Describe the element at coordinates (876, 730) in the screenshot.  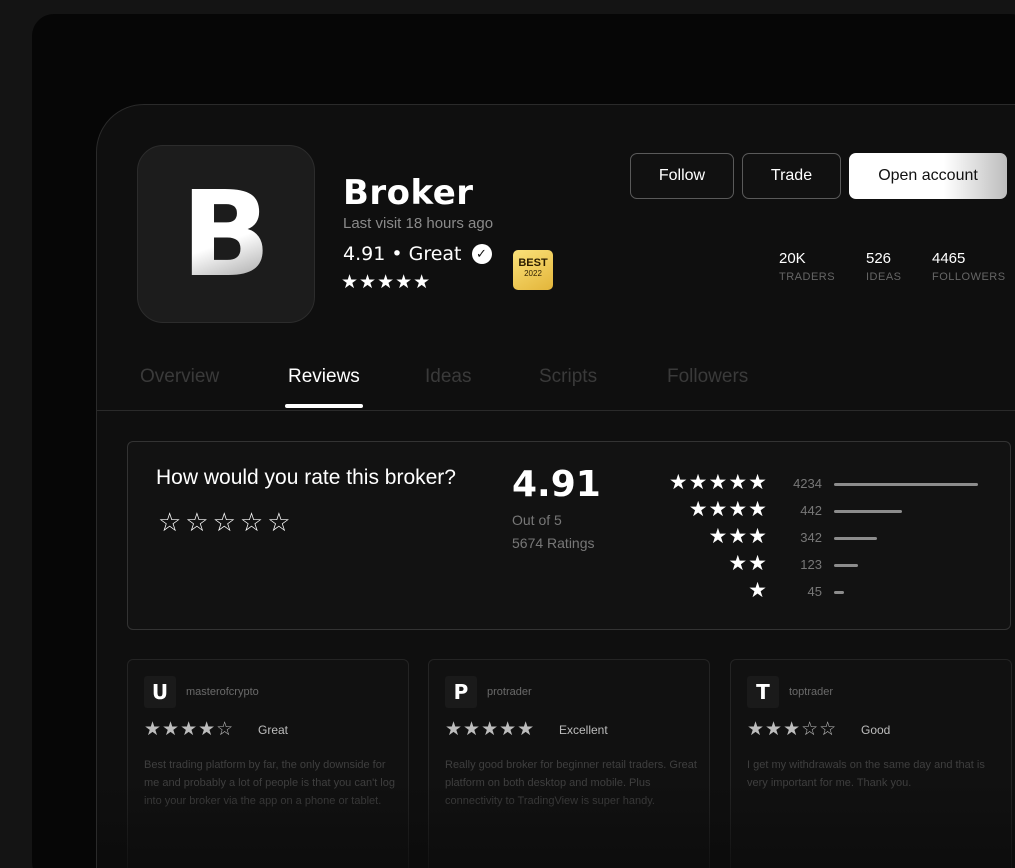
I see `review-rating-word: Good` at that location.